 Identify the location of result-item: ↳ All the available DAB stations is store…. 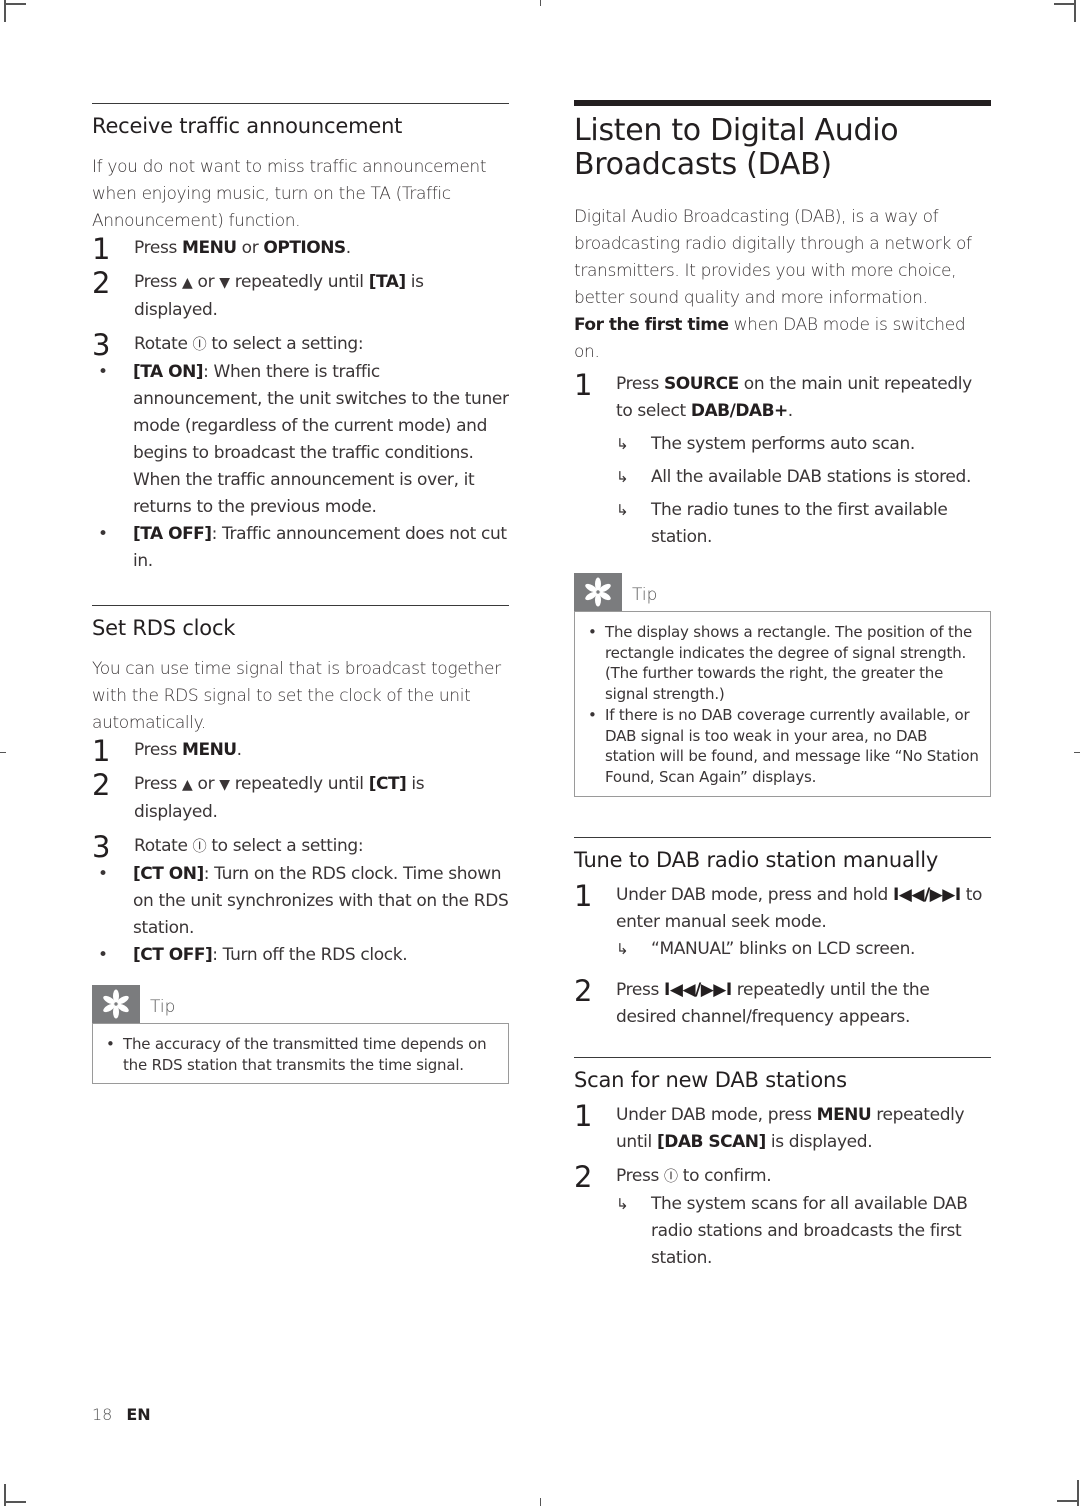
(803, 477).